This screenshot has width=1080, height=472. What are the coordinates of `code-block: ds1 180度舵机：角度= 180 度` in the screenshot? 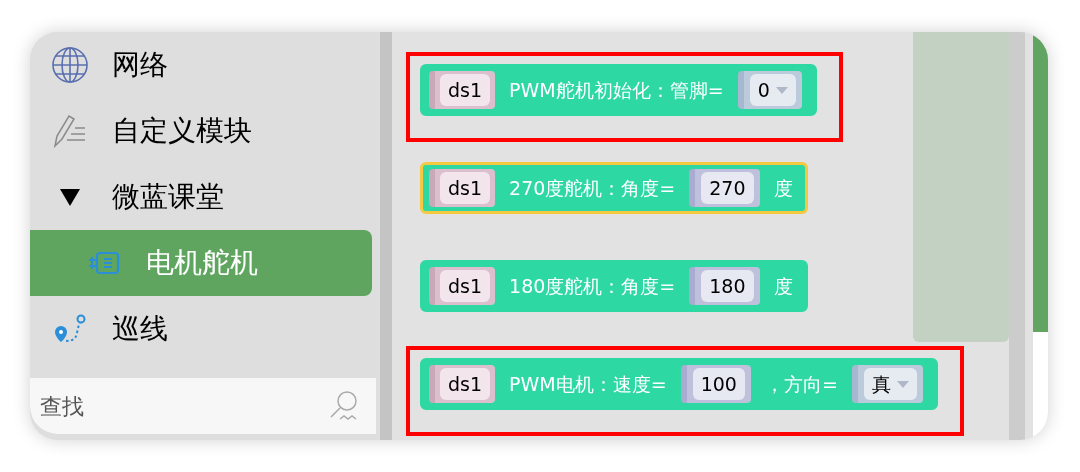 It's located at (614, 286).